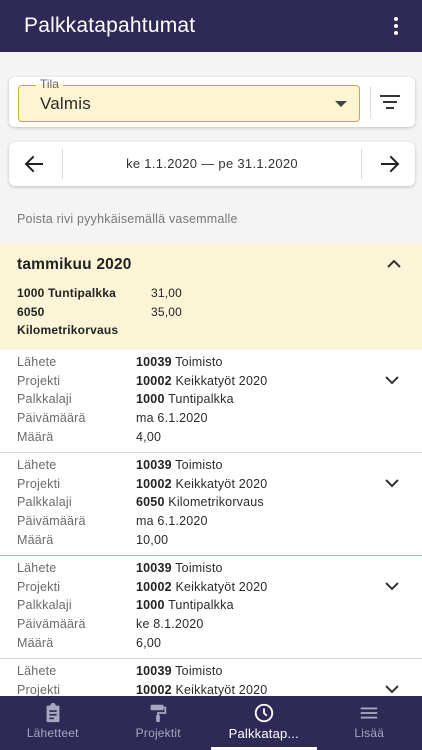 The width and height of the screenshot is (422, 750). Describe the element at coordinates (34, 164) in the screenshot. I see `arrow-left-icon` at that location.